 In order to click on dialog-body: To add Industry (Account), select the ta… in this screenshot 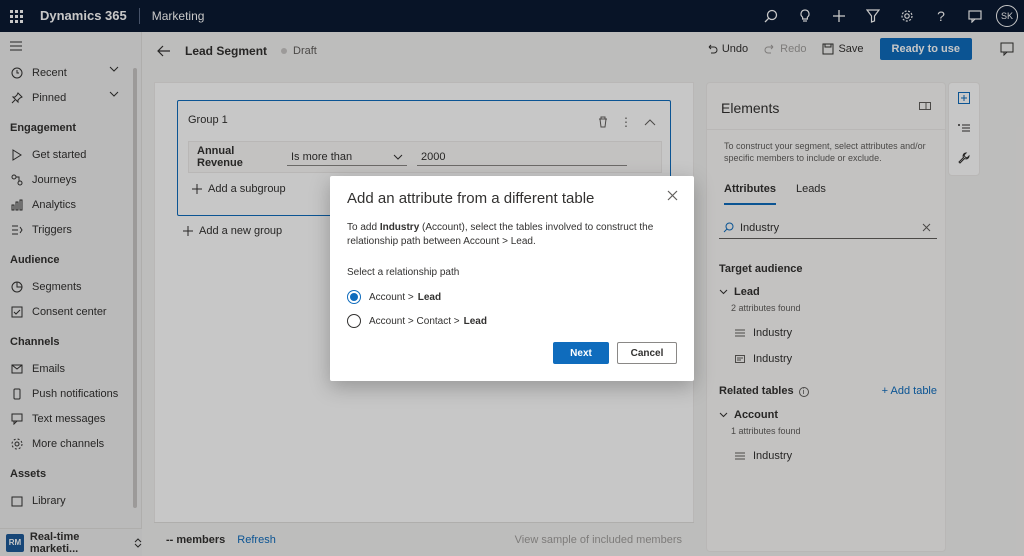, I will do `click(512, 235)`.